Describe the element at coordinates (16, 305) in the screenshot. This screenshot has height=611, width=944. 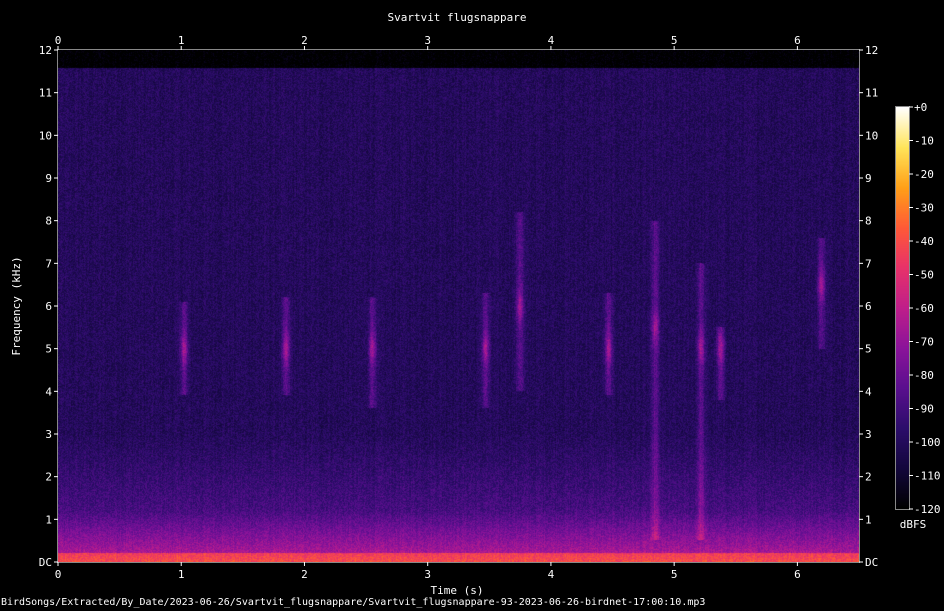
I see `y-axis-label: Frequency (kHz)` at that location.